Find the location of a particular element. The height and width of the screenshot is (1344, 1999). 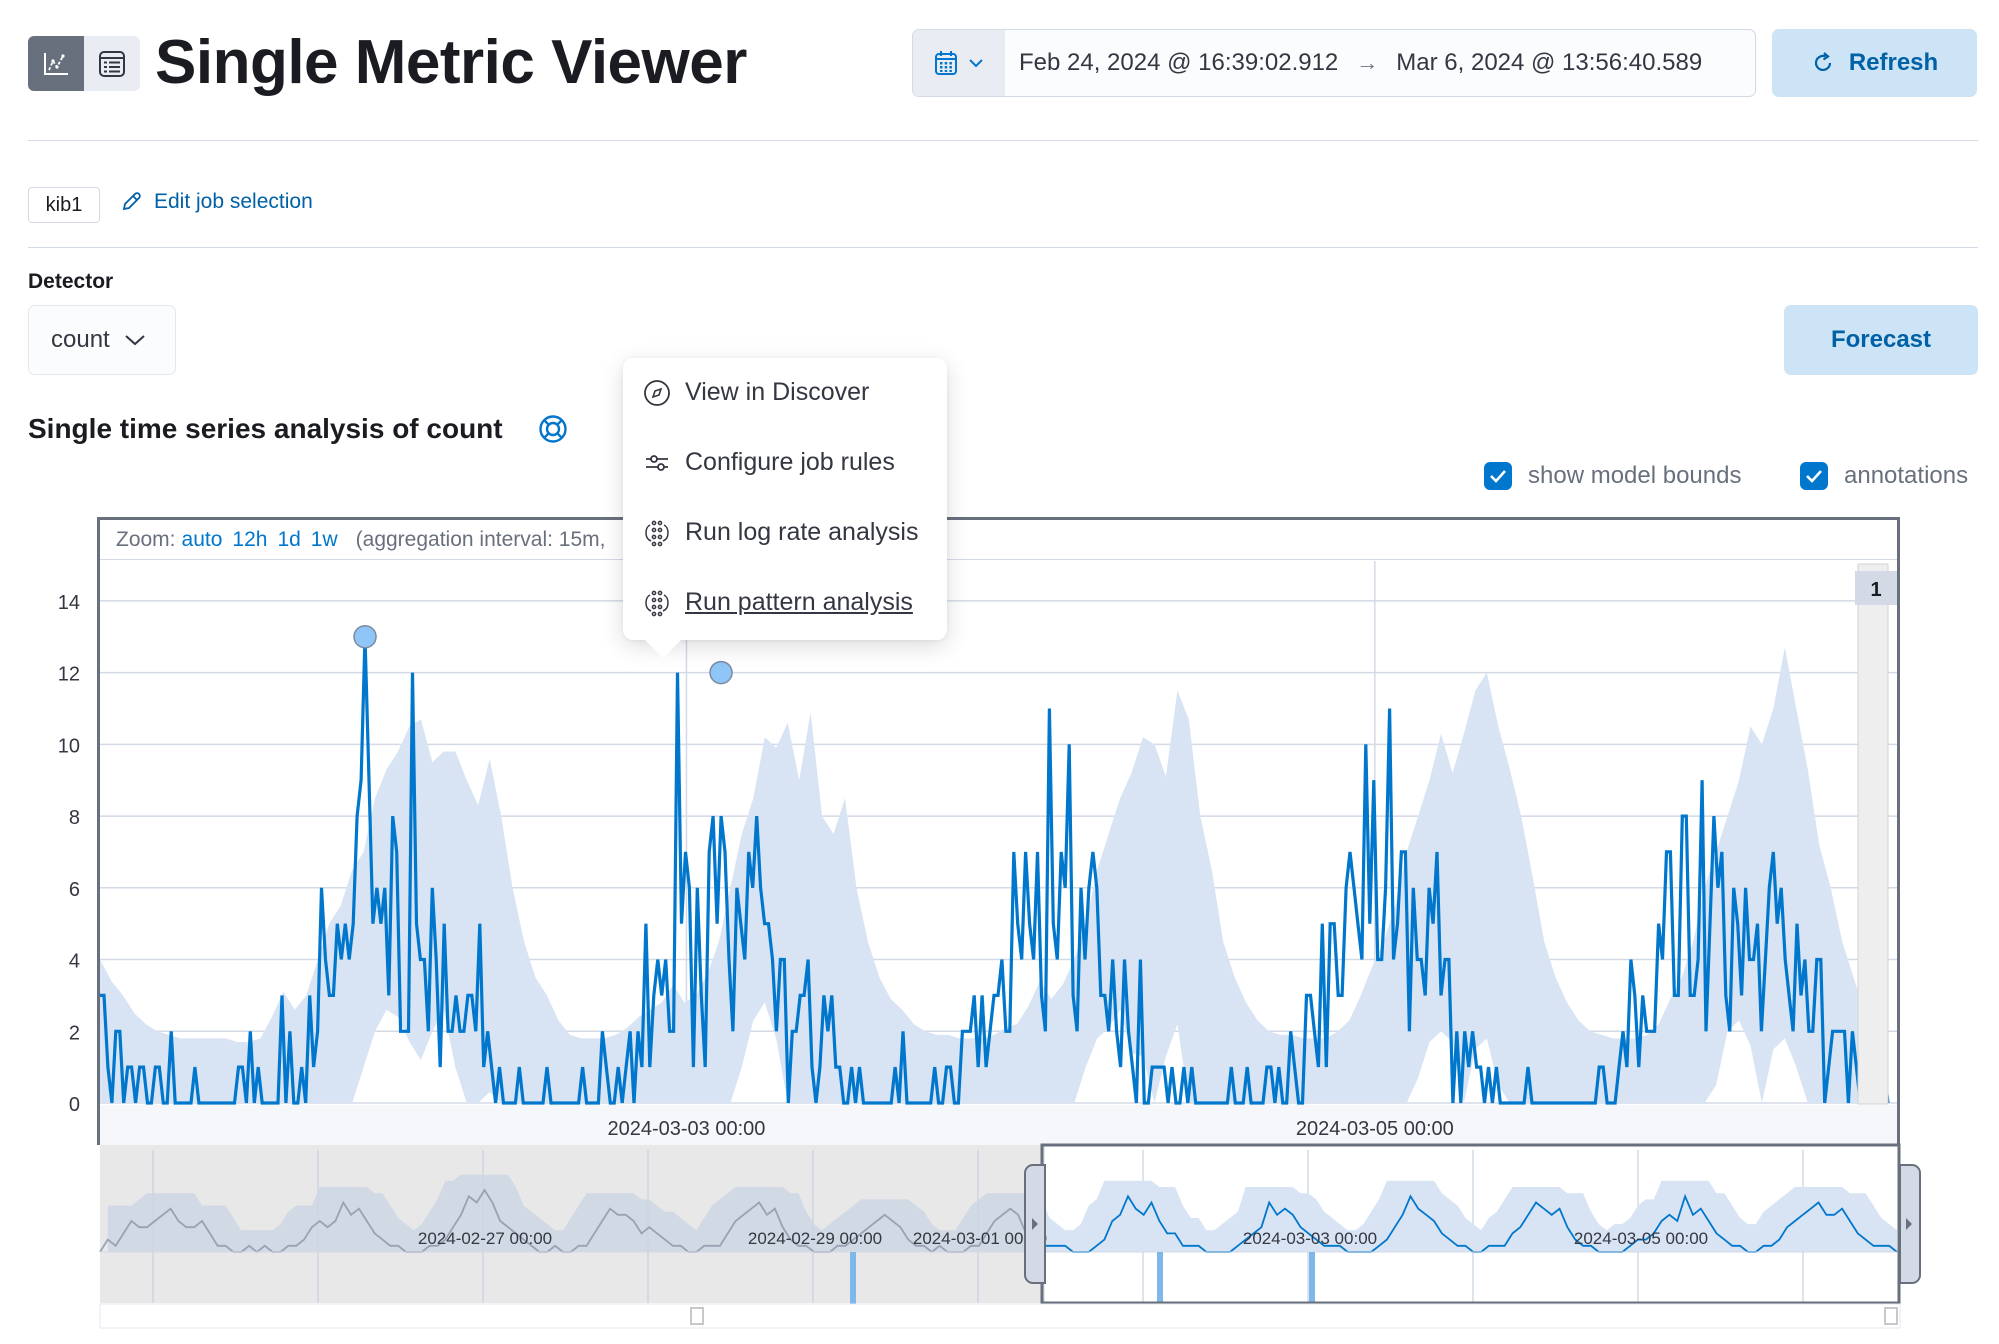

y-tick-label: 12 is located at coordinates (69, 675).